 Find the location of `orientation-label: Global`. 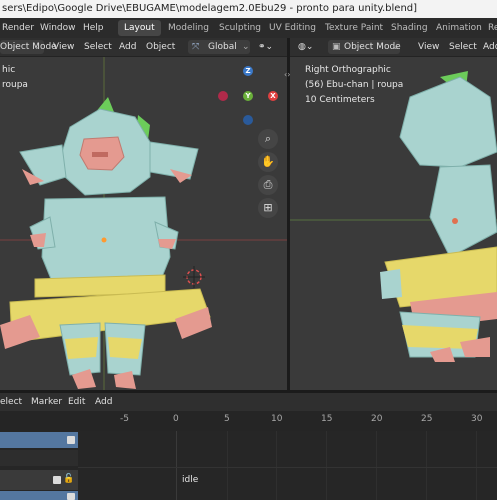

orientation-label: Global is located at coordinates (222, 47).